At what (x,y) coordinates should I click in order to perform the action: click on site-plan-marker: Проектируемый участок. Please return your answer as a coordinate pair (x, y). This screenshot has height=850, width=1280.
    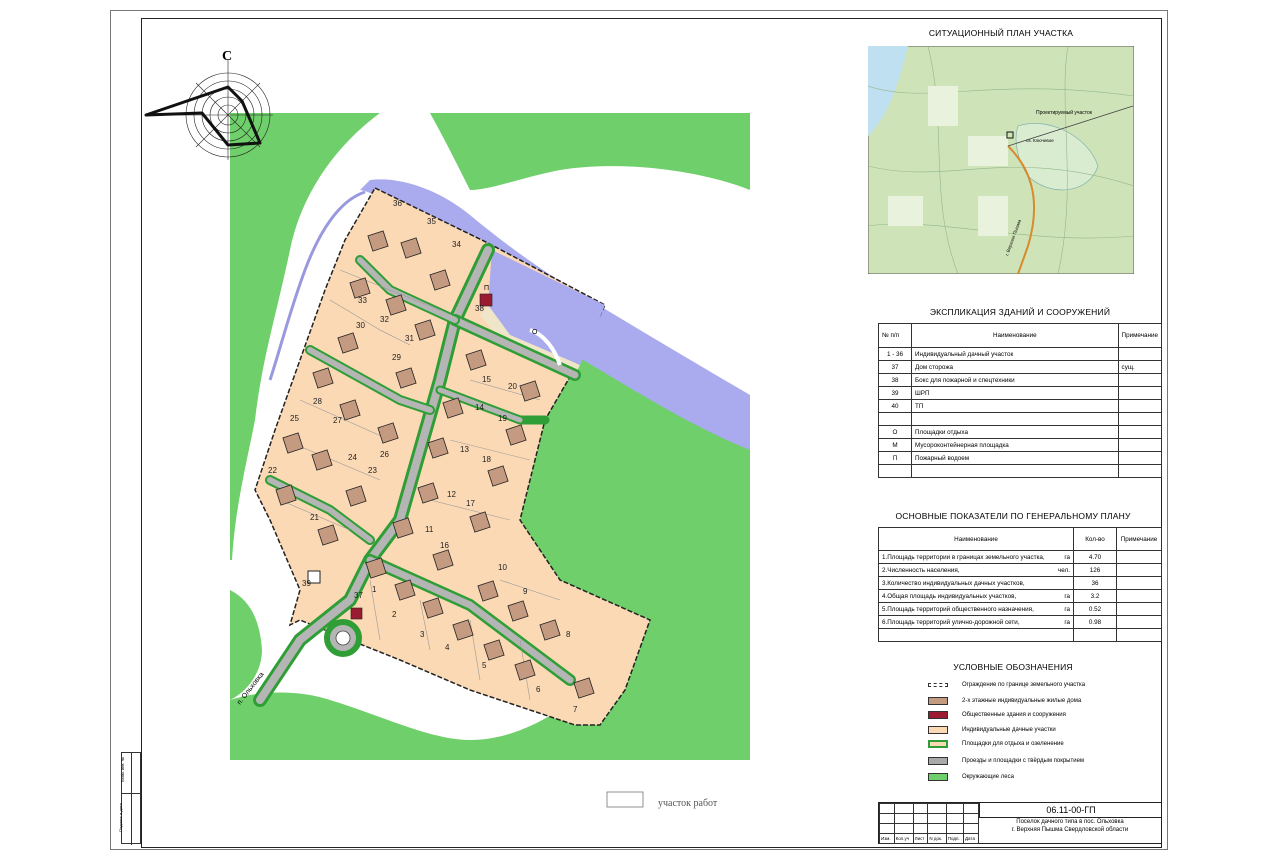
    Looking at the image, I should click on (1064, 112).